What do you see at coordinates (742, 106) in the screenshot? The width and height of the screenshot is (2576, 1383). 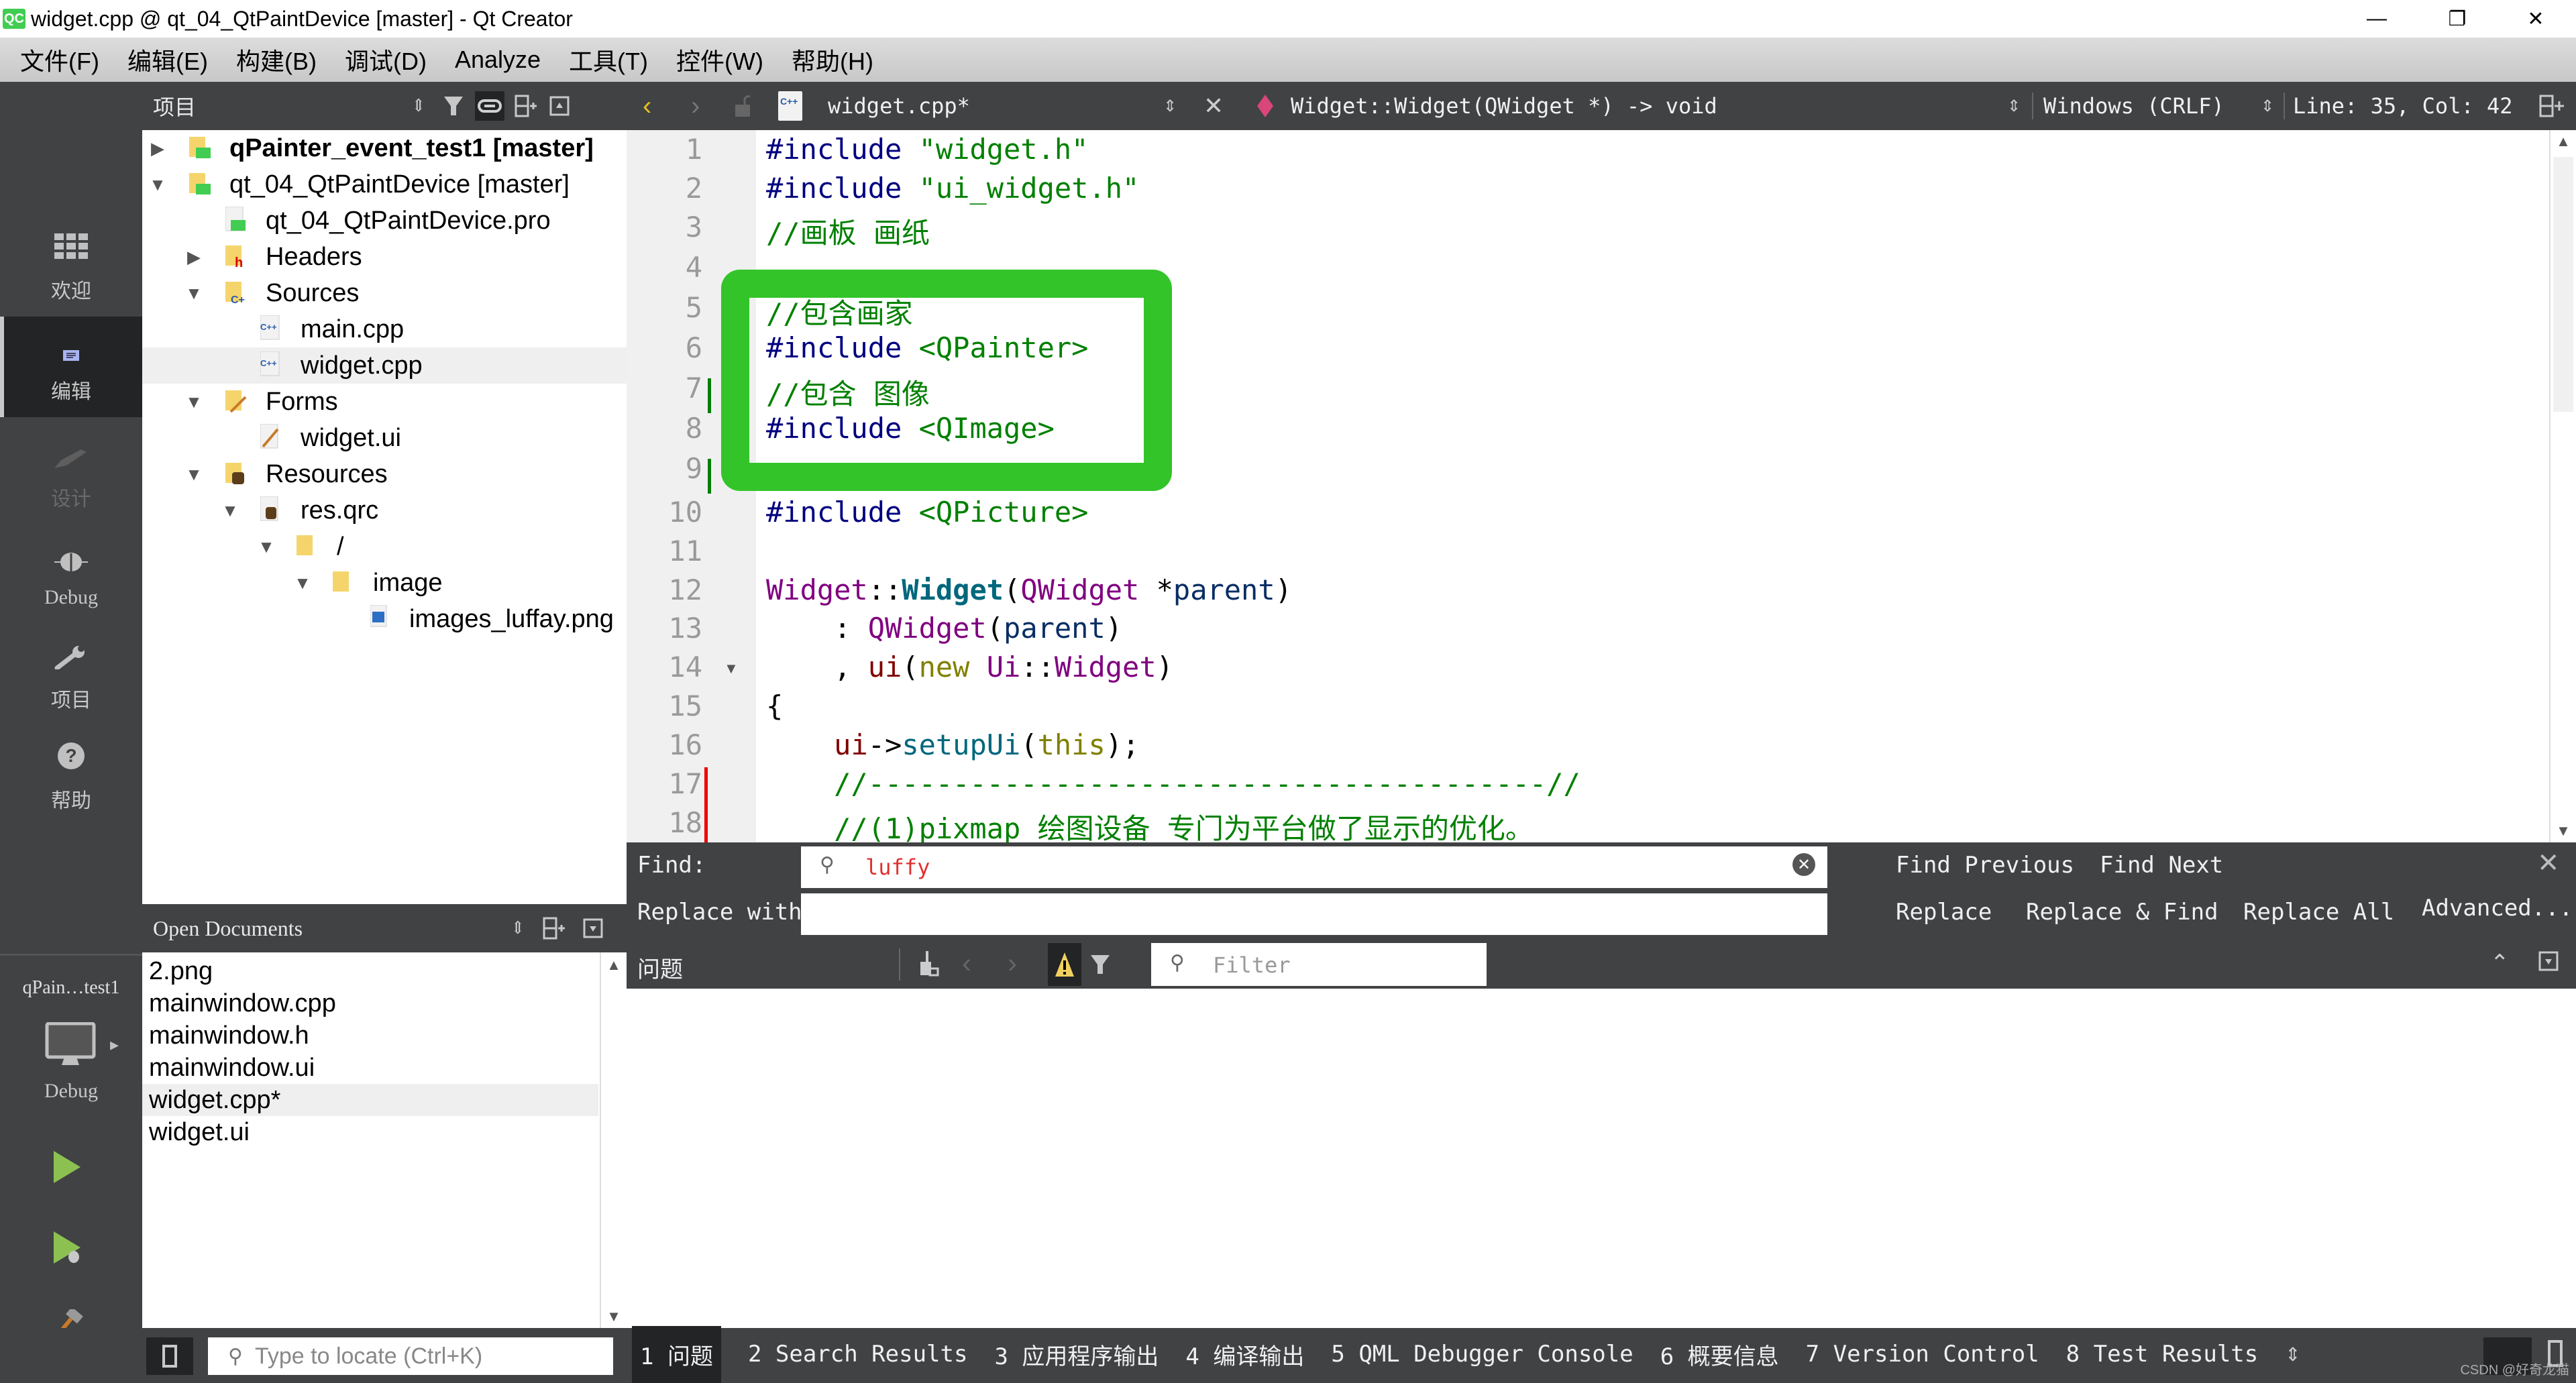 I see `file-unlocked-icon` at bounding box center [742, 106].